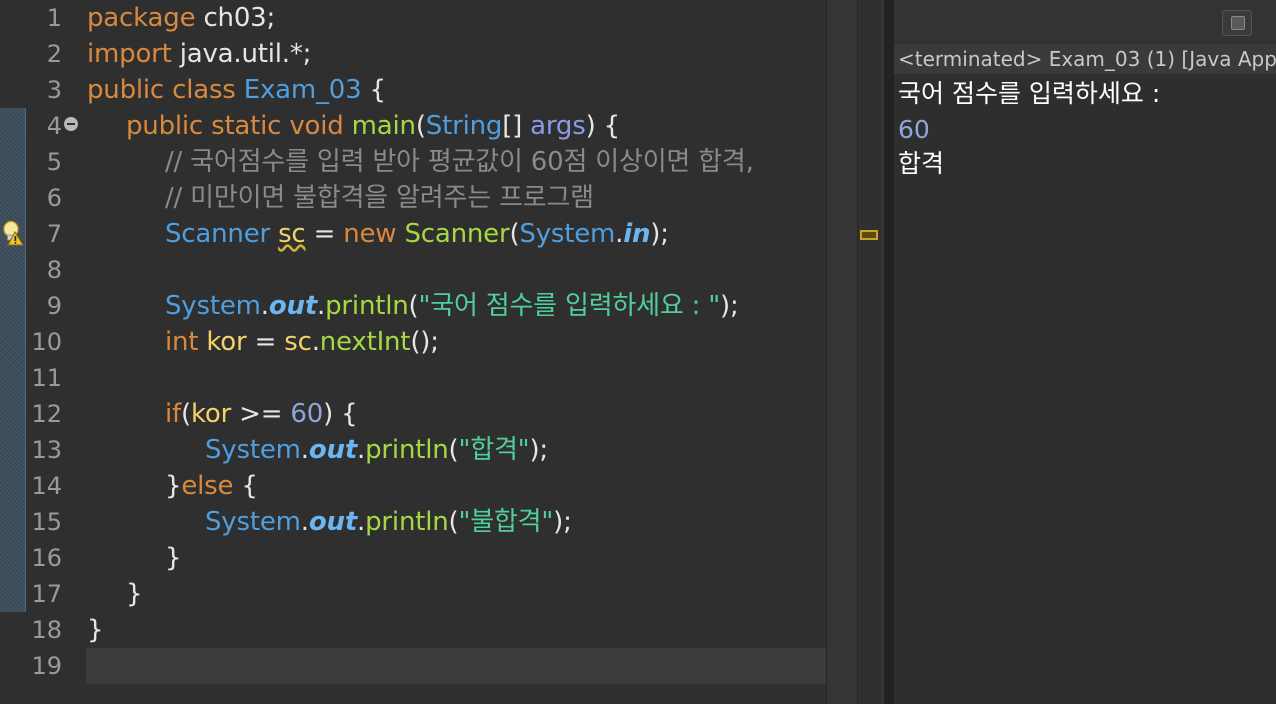  I want to click on warning-marker, so click(869, 235).